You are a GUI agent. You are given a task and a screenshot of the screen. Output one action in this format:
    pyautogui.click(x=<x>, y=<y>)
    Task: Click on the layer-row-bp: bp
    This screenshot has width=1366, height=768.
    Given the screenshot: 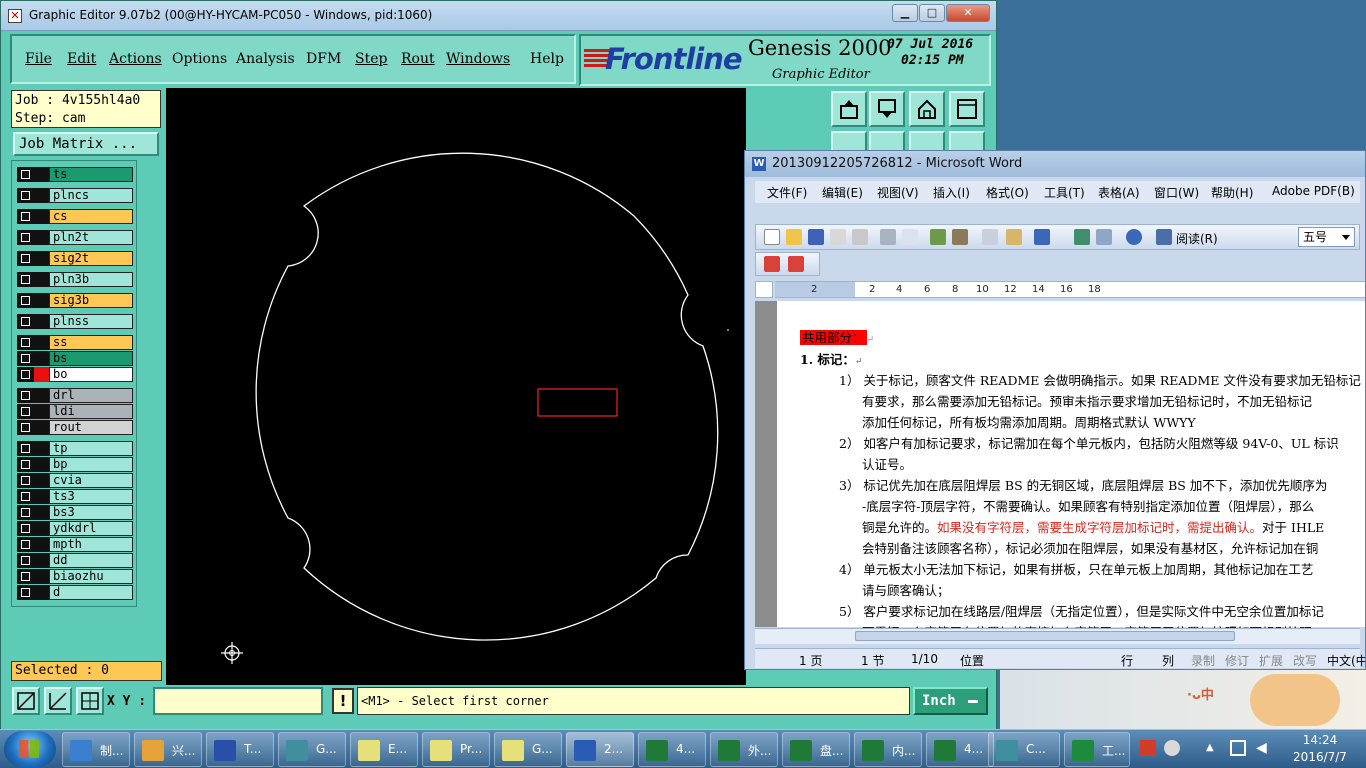 What is the action you would take?
    pyautogui.click(x=75, y=464)
    